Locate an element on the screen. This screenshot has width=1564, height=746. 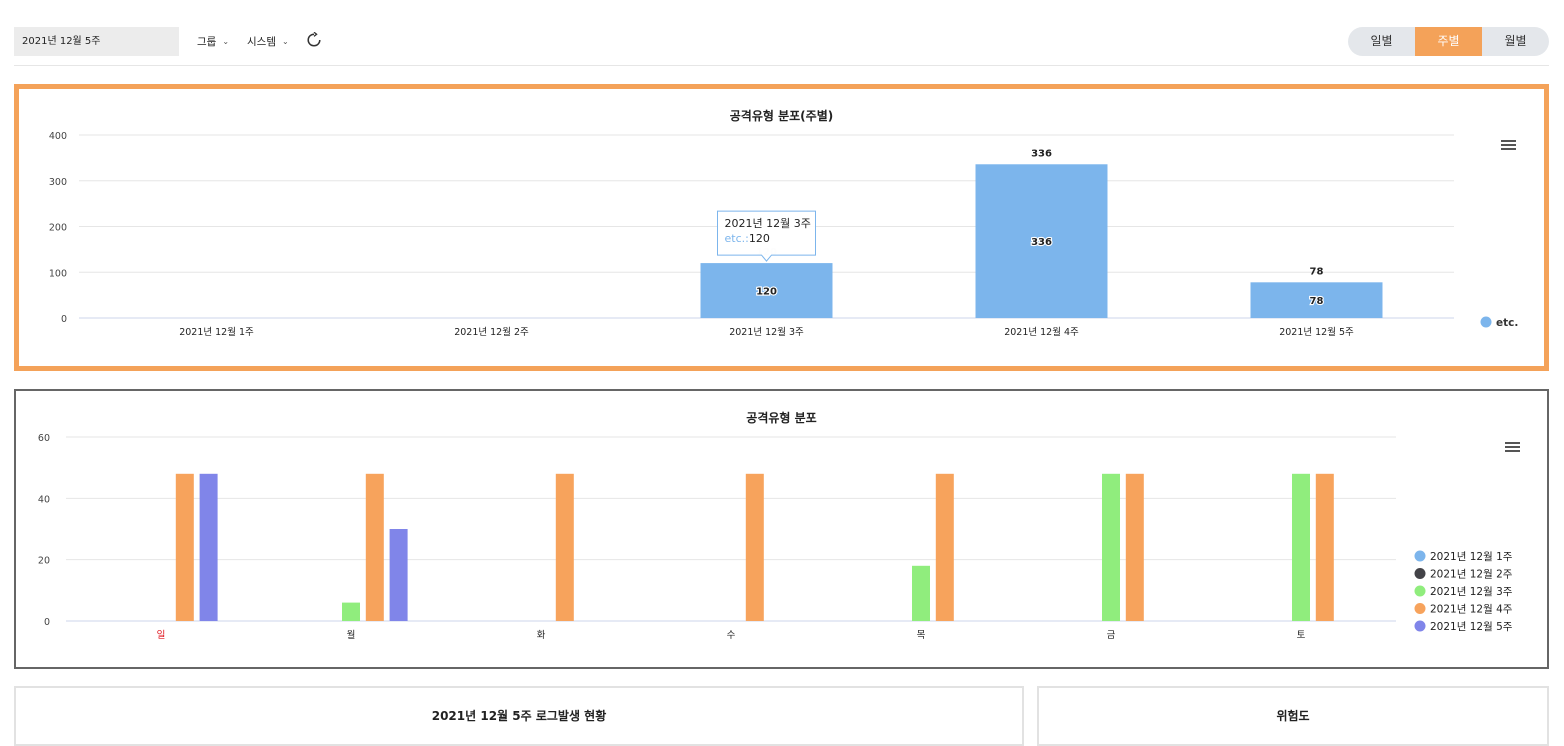
period-toggle: 일별 주별 월별 is located at coordinates (1448, 41).